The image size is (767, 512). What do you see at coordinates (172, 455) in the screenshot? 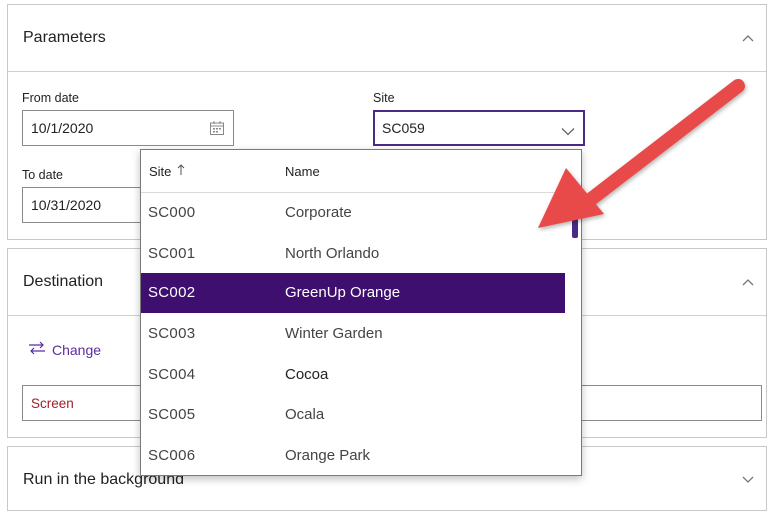
I see `site-code: SC006` at bounding box center [172, 455].